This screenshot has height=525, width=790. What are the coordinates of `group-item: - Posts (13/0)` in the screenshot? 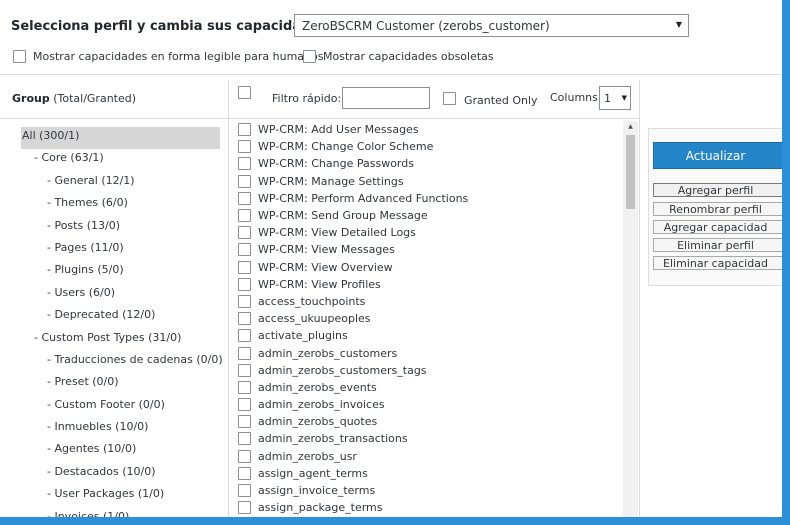 It's located at (120, 228).